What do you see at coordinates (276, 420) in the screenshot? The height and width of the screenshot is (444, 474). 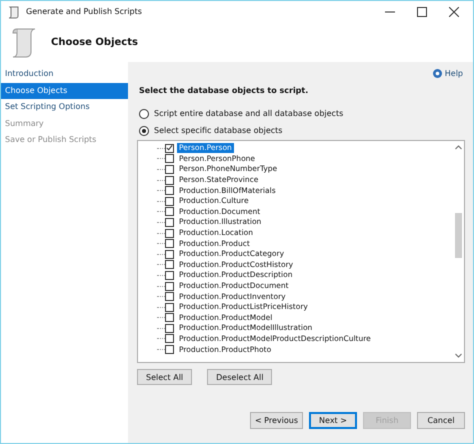 I see `footer-button: < Previous` at bounding box center [276, 420].